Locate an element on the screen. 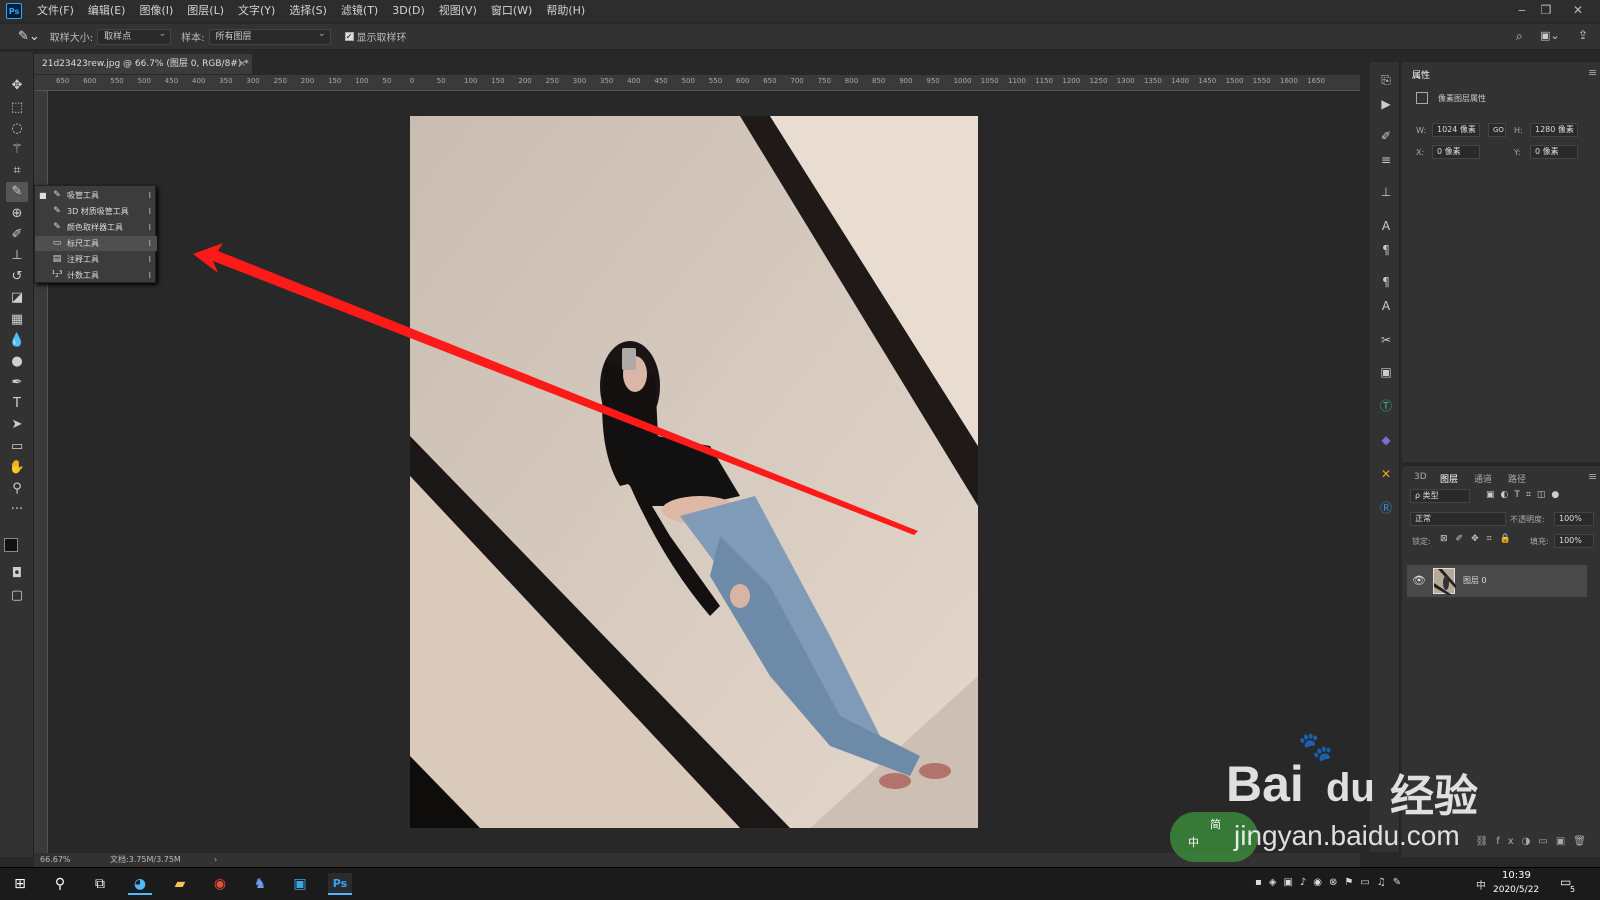 The image size is (1600, 900). properties-tab: 属性 is located at coordinates (1421, 74).